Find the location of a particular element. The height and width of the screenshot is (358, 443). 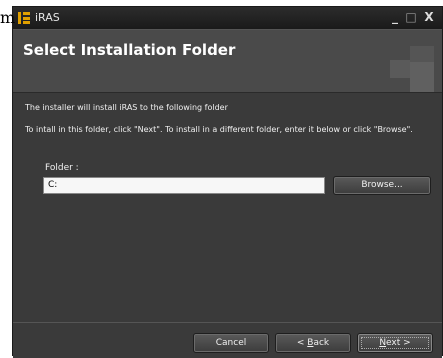

header-logo-icon is located at coordinates (413, 71).